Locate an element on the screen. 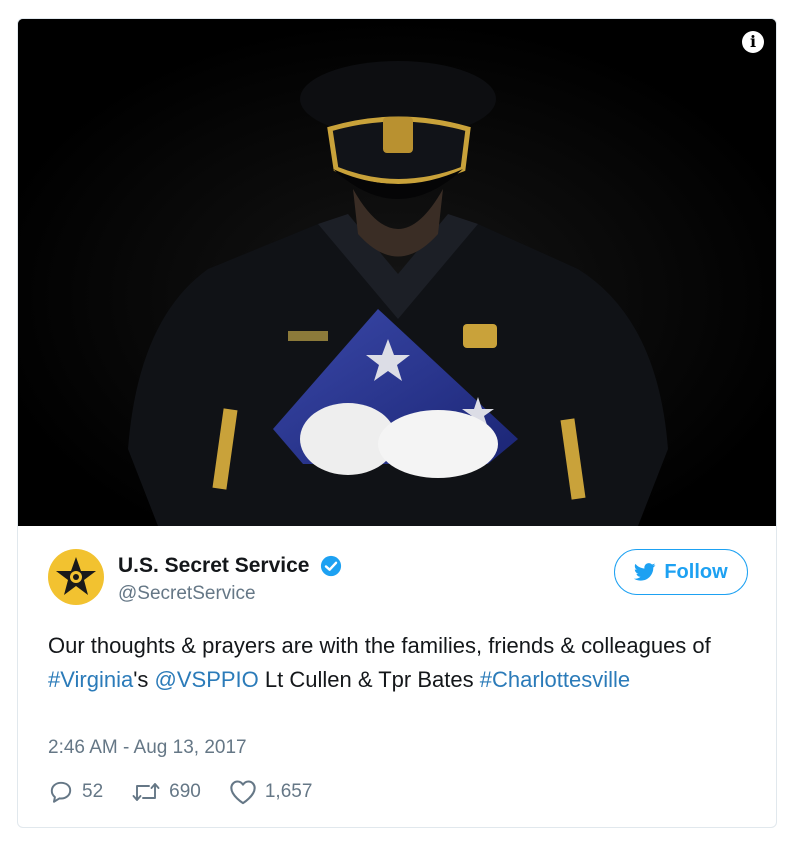 The image size is (799, 848). action-bar: 52 690 1,657 is located at coordinates (194, 792).